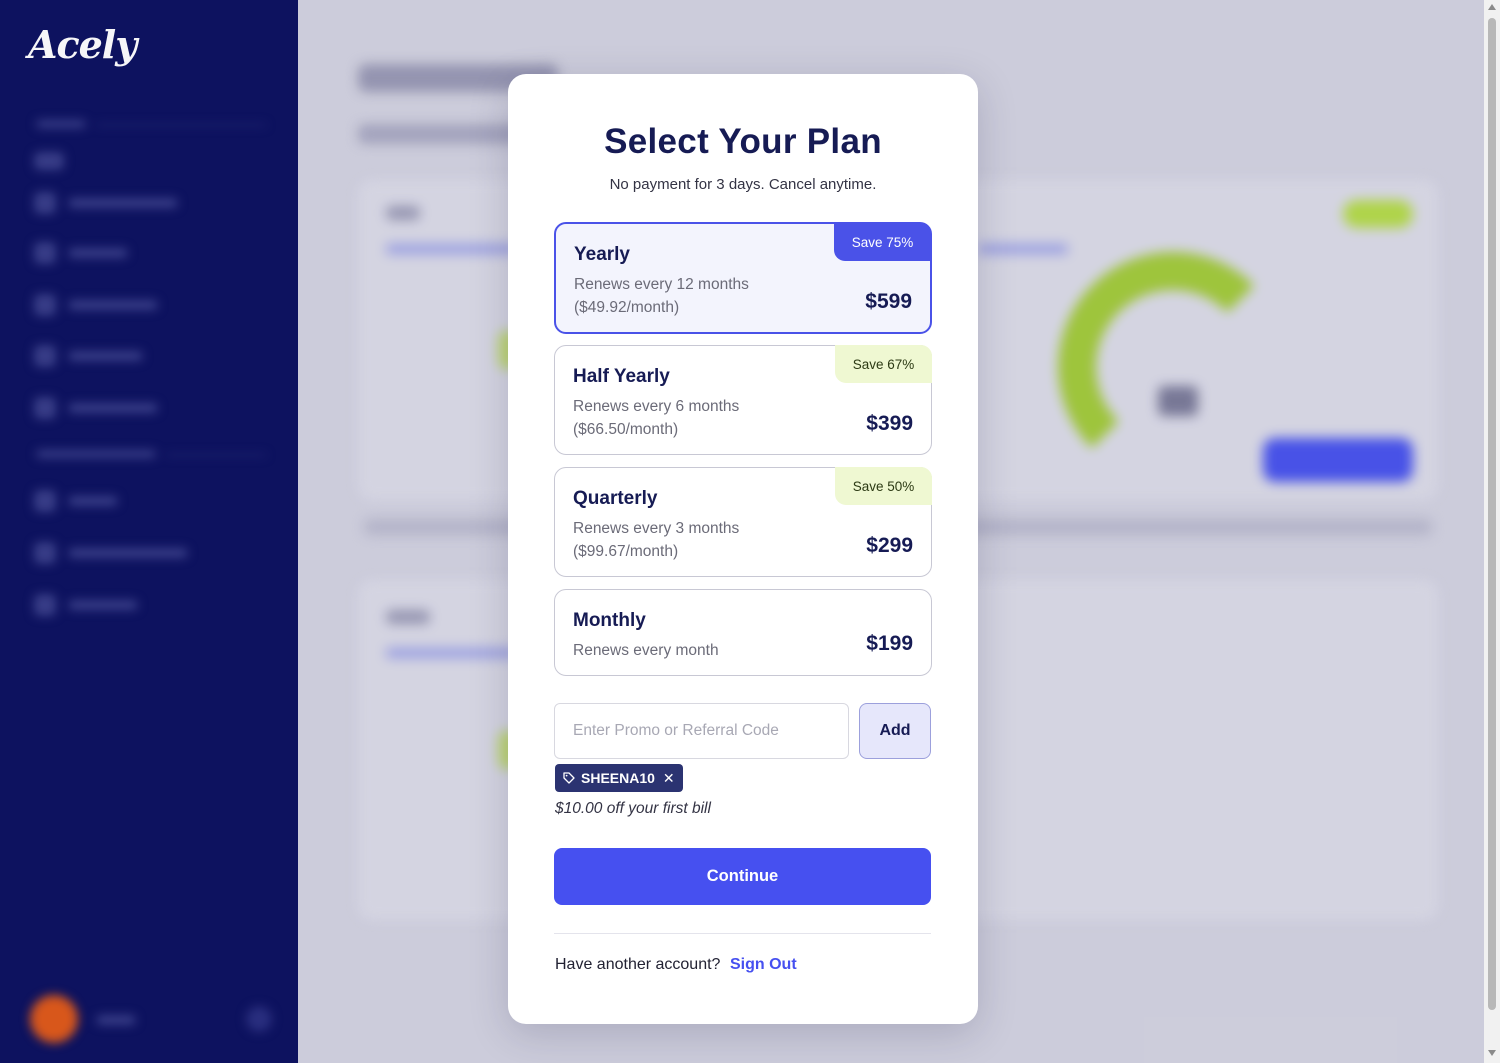 This screenshot has height=1063, width=1500. Describe the element at coordinates (763, 965) in the screenshot. I see `sign-out-link: Sign Out` at that location.